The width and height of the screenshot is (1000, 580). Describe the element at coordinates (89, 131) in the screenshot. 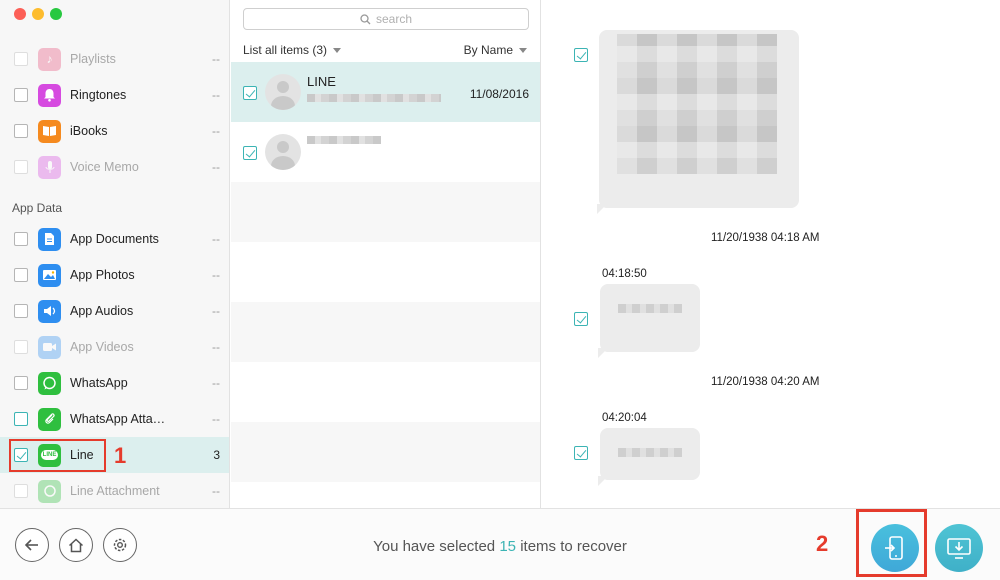

I see `sidebar-item-label: iBooks` at that location.